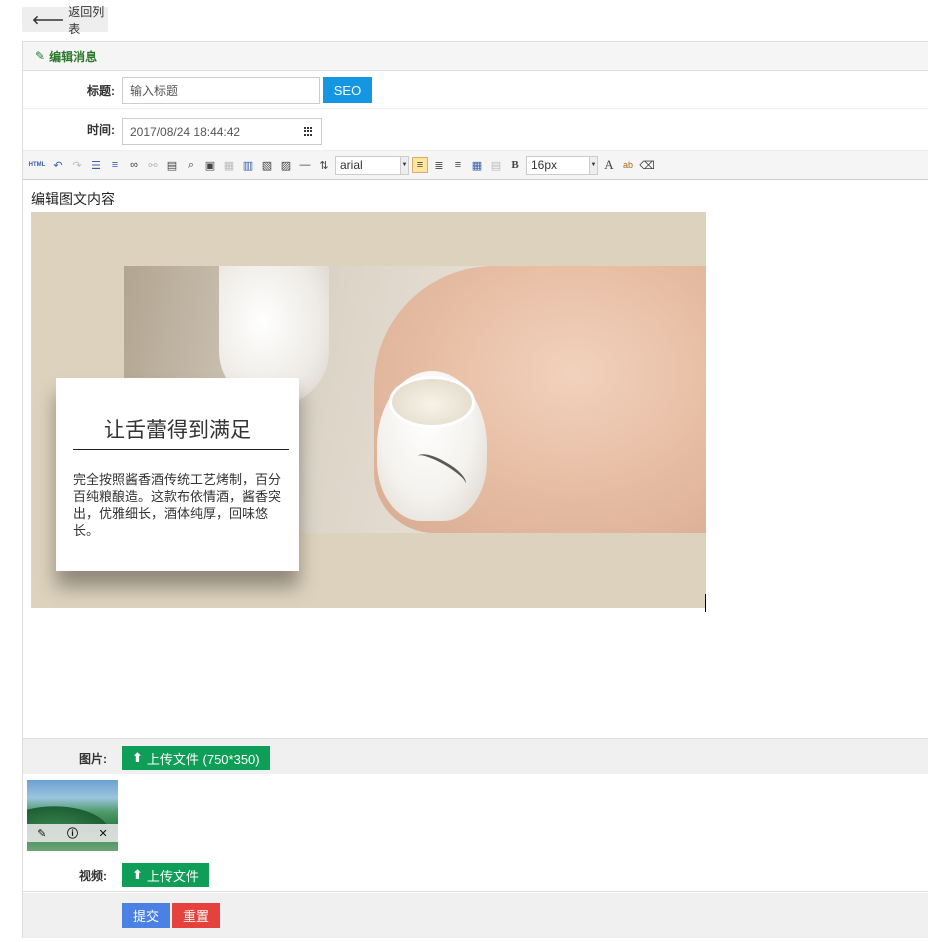 The height and width of the screenshot is (942, 928). Describe the element at coordinates (40, 56) in the screenshot. I see `pencil-icon: ✎` at that location.